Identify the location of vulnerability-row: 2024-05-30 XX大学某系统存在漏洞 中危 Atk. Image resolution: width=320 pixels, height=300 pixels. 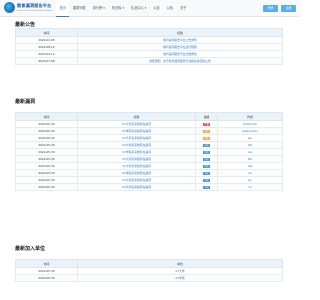
(149, 145).